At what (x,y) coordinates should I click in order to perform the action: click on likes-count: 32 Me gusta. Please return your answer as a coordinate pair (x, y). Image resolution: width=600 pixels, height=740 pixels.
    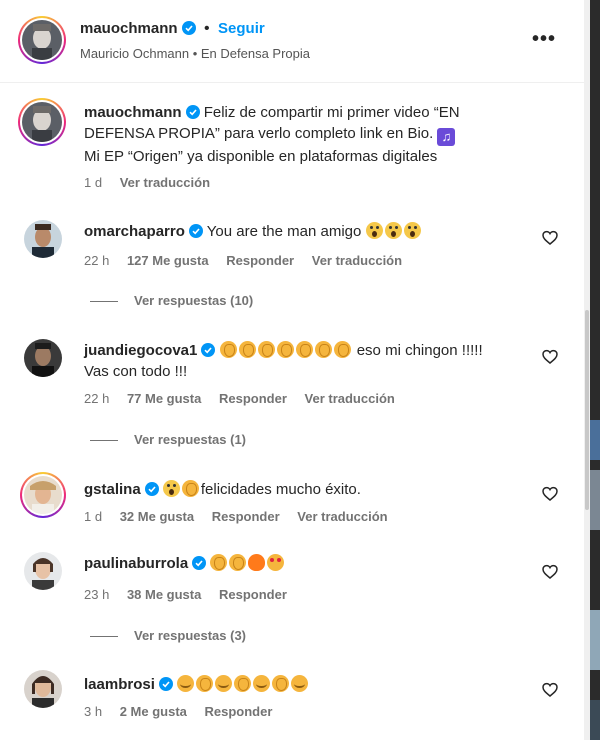
    Looking at the image, I should click on (157, 516).